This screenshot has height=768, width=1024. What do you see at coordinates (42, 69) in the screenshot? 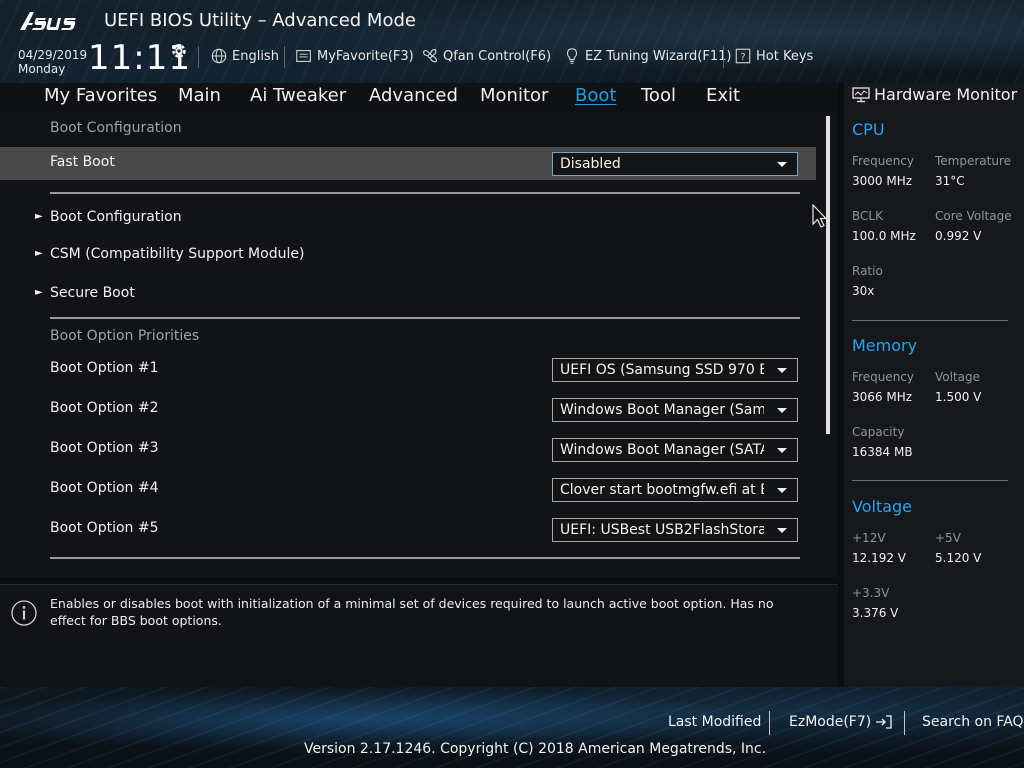
I see `day-display: Monday` at bounding box center [42, 69].